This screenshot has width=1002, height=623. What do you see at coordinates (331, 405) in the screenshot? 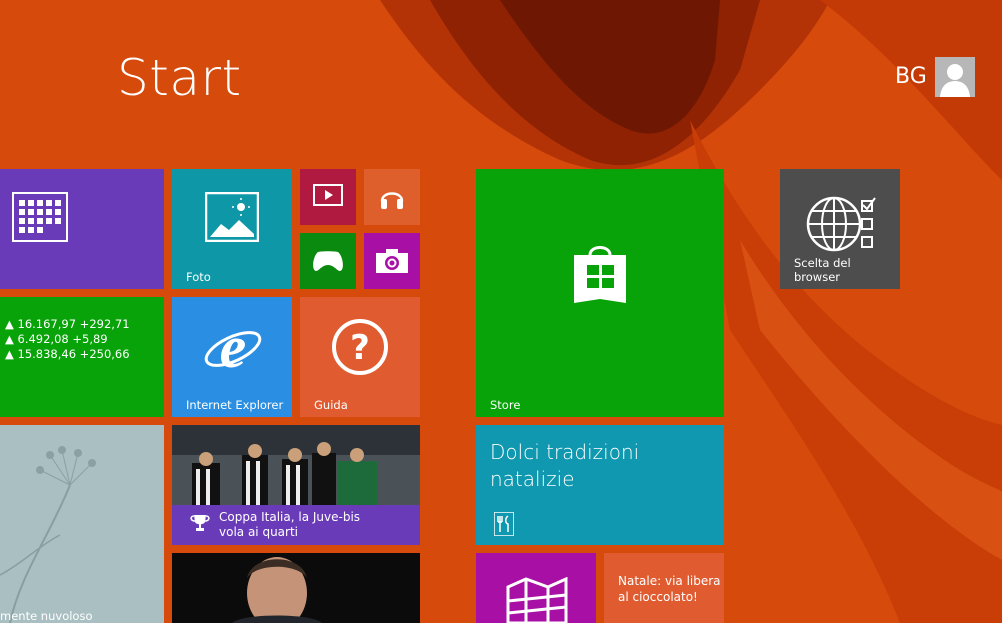
I see `tile-label: Guida` at bounding box center [331, 405].